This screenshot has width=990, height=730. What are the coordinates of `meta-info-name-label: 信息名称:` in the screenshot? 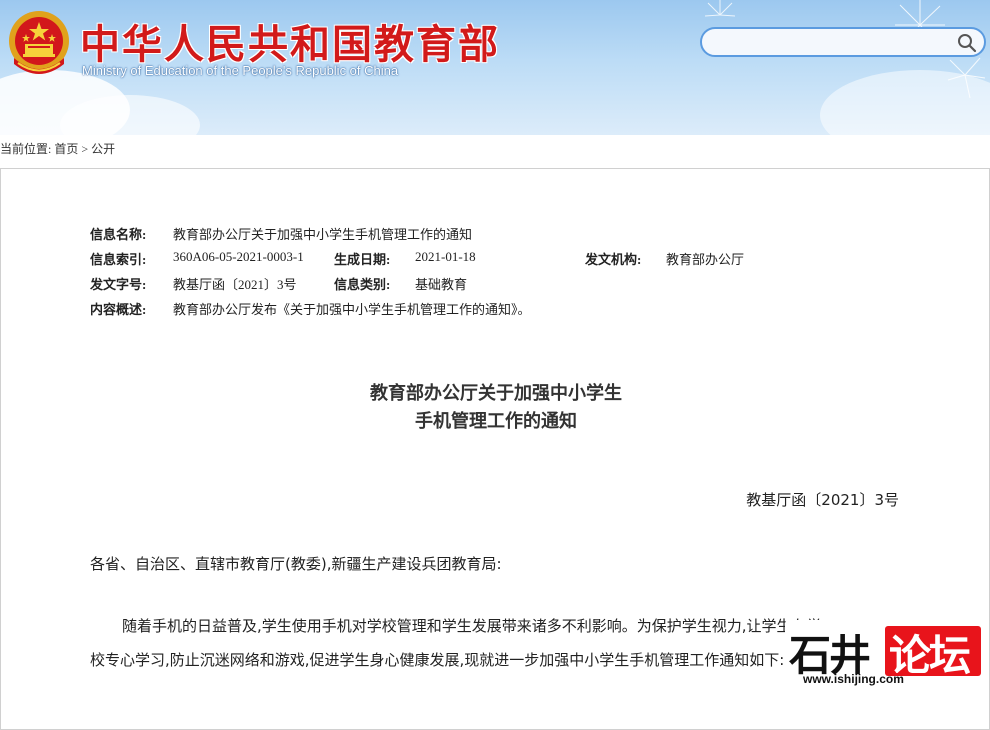 It's located at (118, 234).